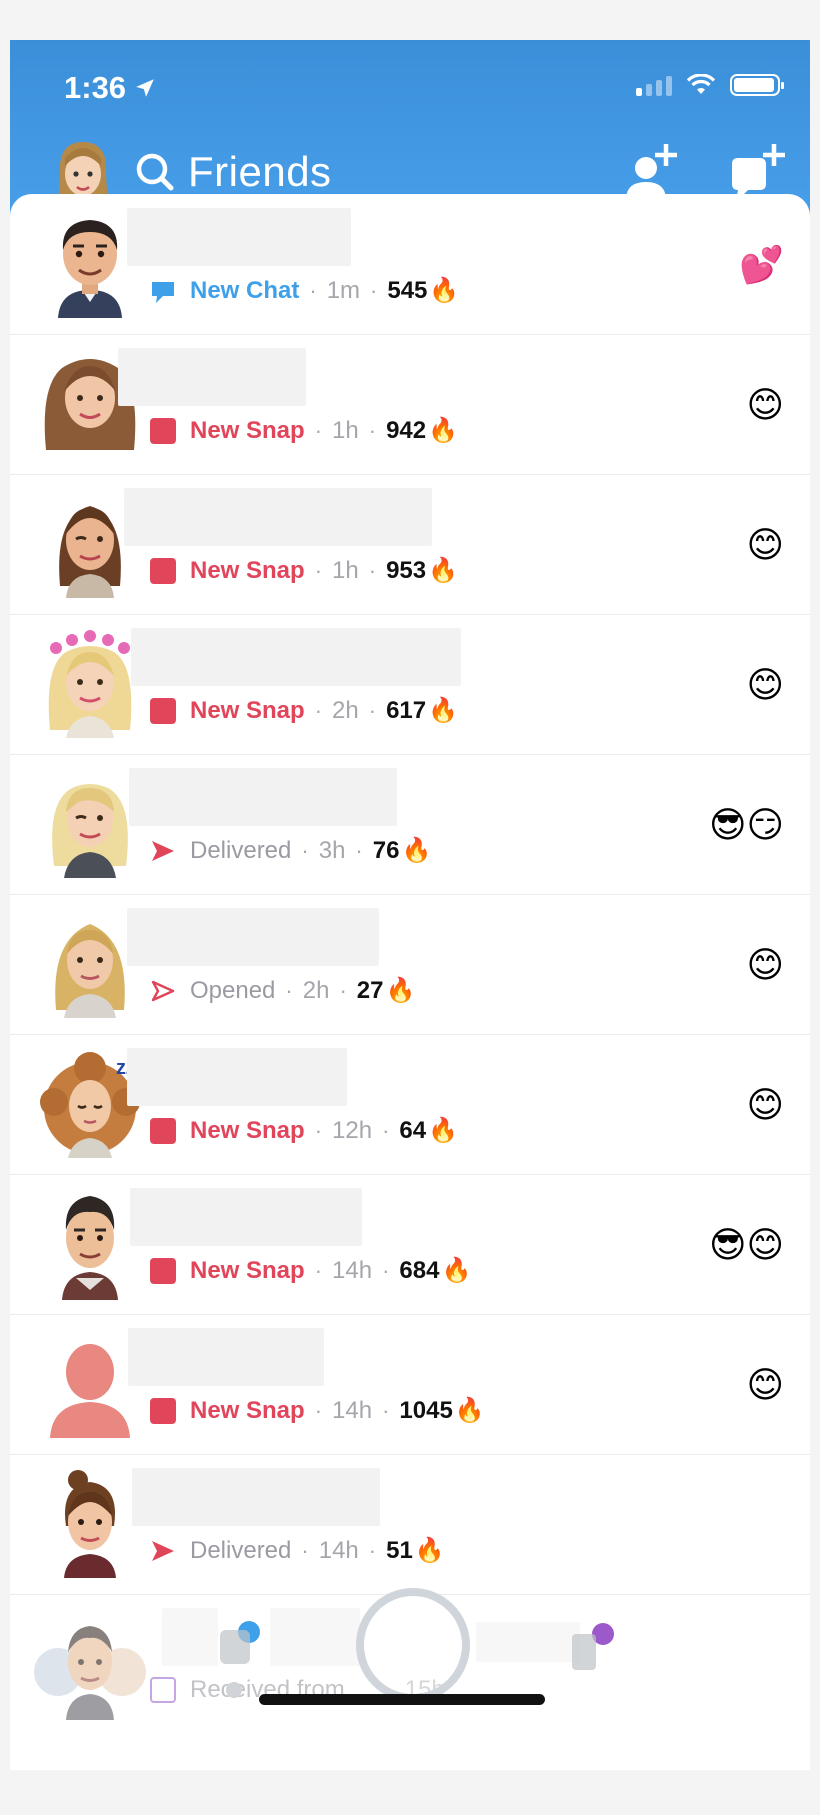 The image size is (820, 1815). I want to click on home-indicator, so click(402, 1699).